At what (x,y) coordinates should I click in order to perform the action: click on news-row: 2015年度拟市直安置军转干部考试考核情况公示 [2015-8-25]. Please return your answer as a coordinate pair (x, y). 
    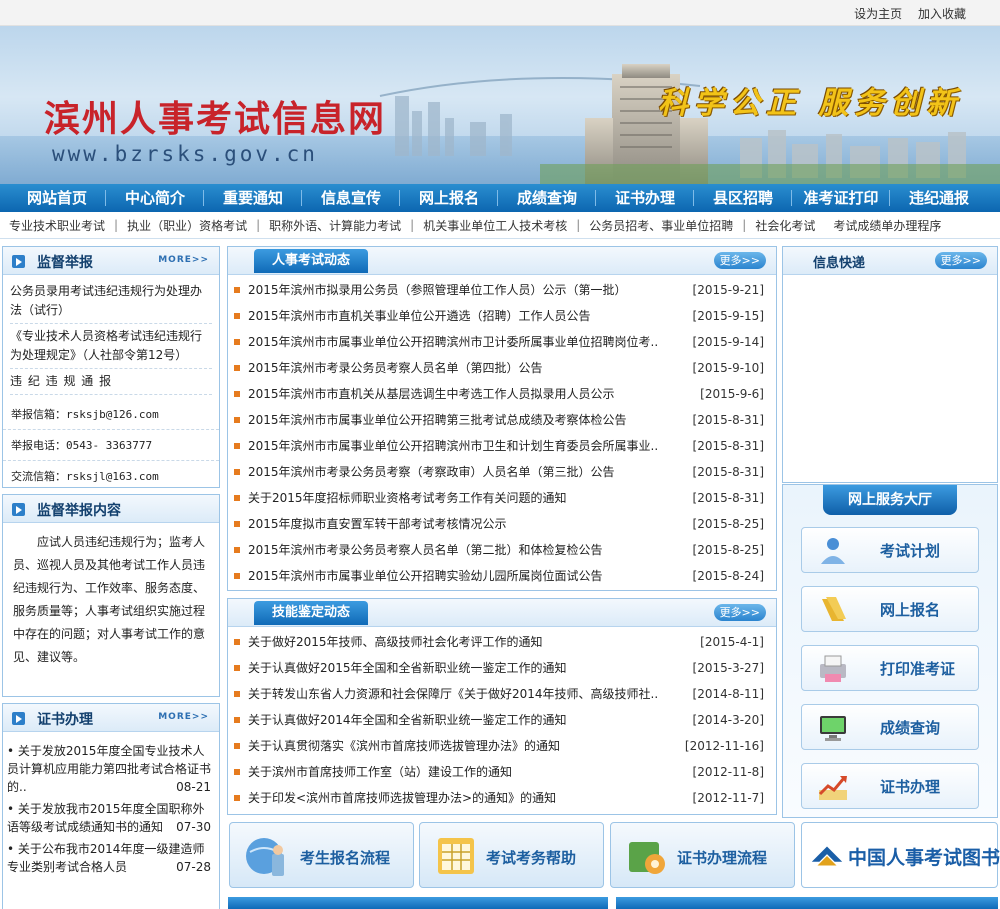
    Looking at the image, I should click on (502, 524).